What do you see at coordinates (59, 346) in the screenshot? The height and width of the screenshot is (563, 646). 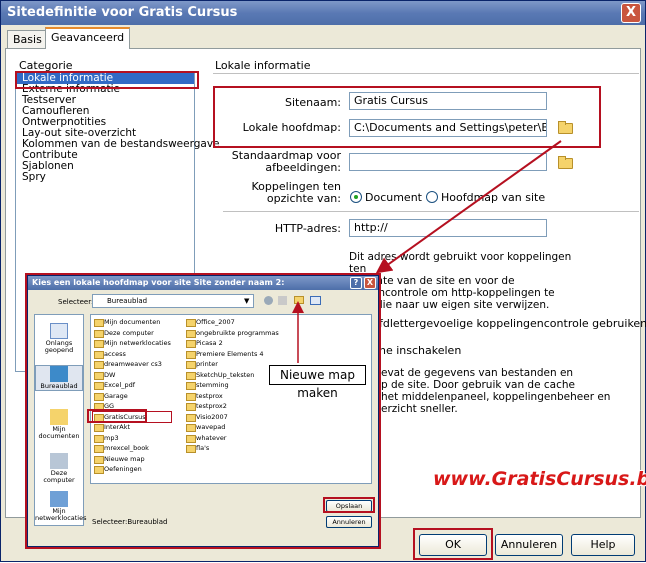 I see `place-label: Onlangs geopend` at bounding box center [59, 346].